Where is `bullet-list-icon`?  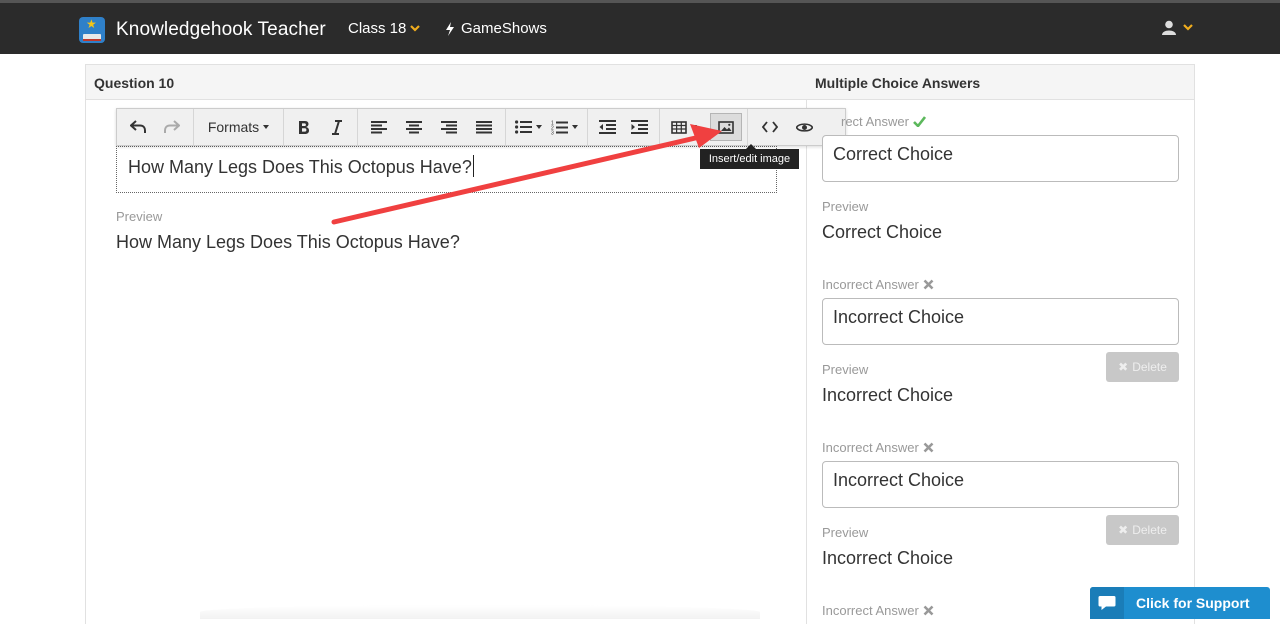 bullet-list-icon is located at coordinates (523, 127).